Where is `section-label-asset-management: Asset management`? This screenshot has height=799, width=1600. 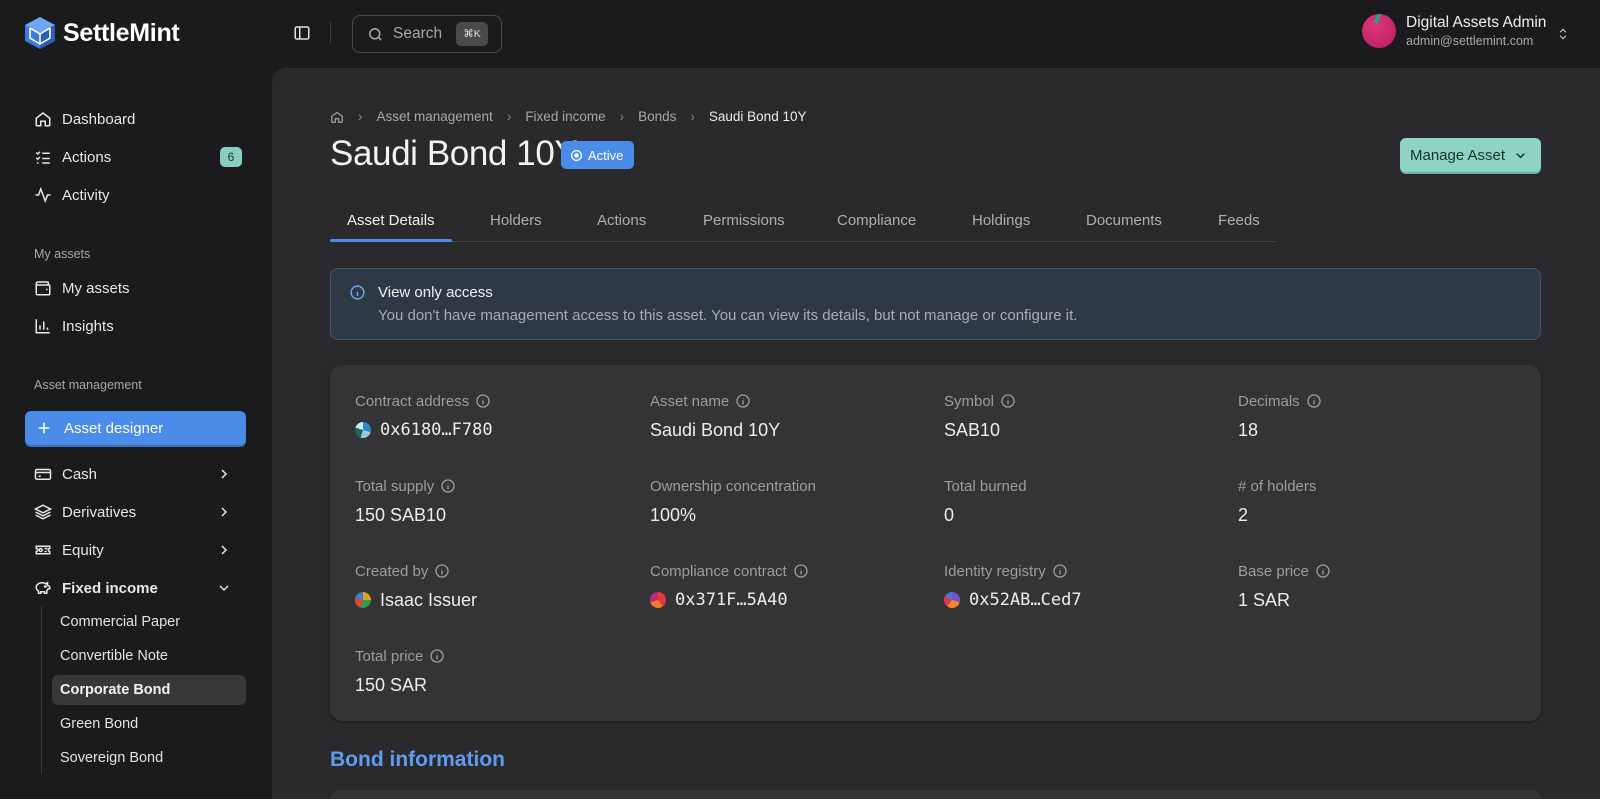 section-label-asset-management: Asset management is located at coordinates (88, 385).